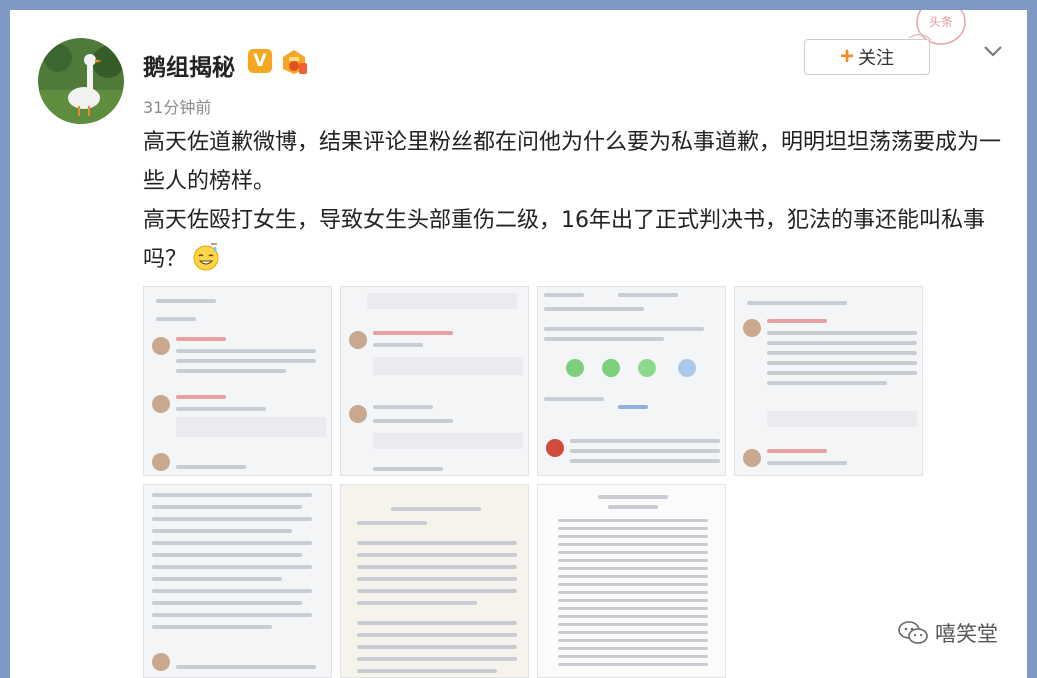 This screenshot has height=678, width=1037. Describe the element at coordinates (189, 65) in the screenshot. I see `username: 鹅组揭秘` at that location.